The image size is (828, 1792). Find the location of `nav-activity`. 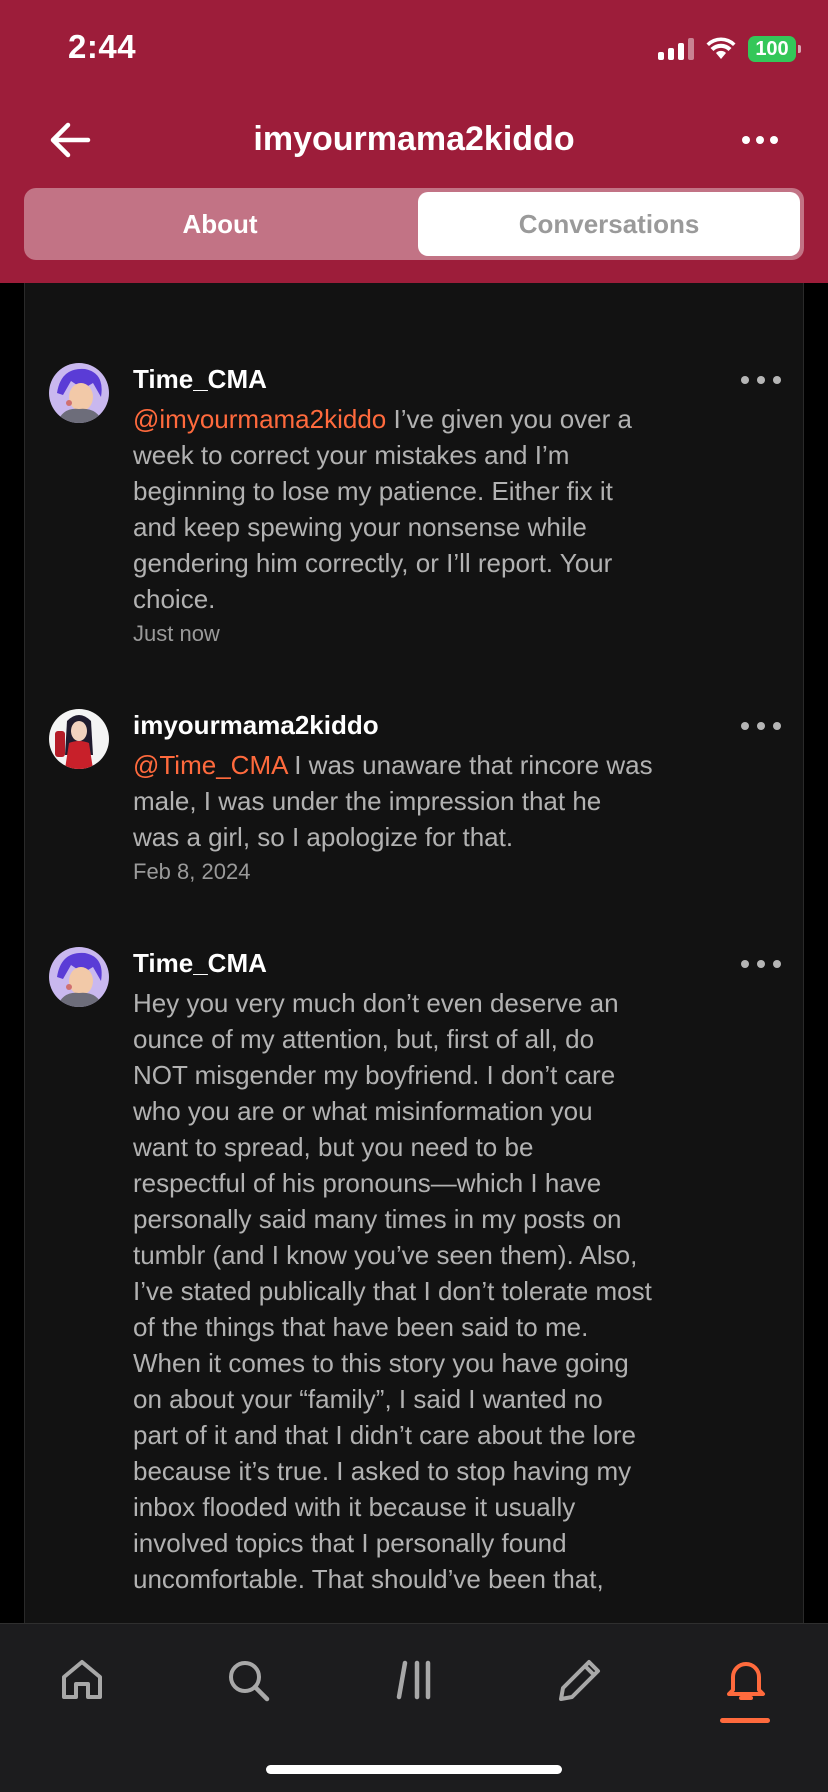

nav-activity is located at coordinates (746, 1680).